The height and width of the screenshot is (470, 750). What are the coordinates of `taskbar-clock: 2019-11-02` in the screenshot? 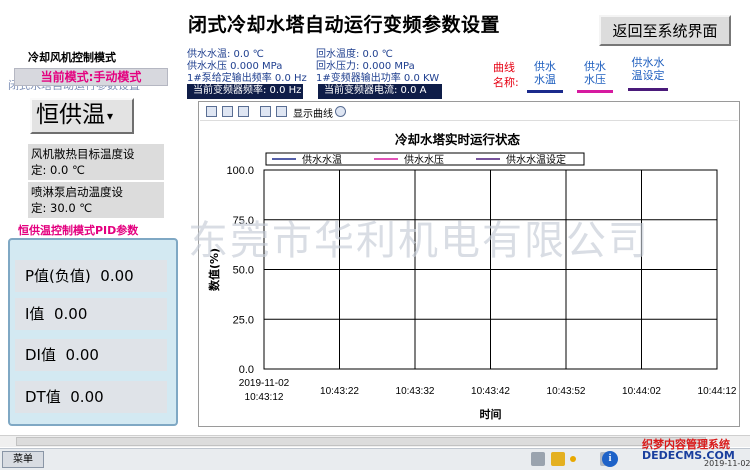 It's located at (727, 463).